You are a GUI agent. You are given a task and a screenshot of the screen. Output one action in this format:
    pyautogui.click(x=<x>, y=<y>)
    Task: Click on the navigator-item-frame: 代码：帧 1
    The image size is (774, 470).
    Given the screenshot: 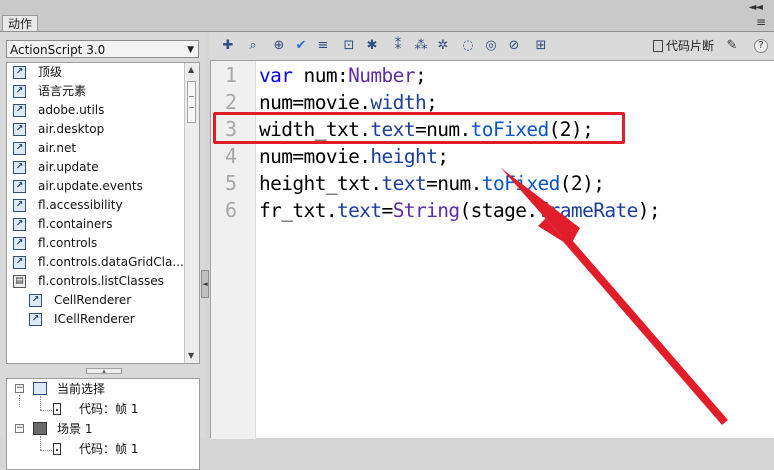 What is the action you would take?
    pyautogui.click(x=102, y=449)
    